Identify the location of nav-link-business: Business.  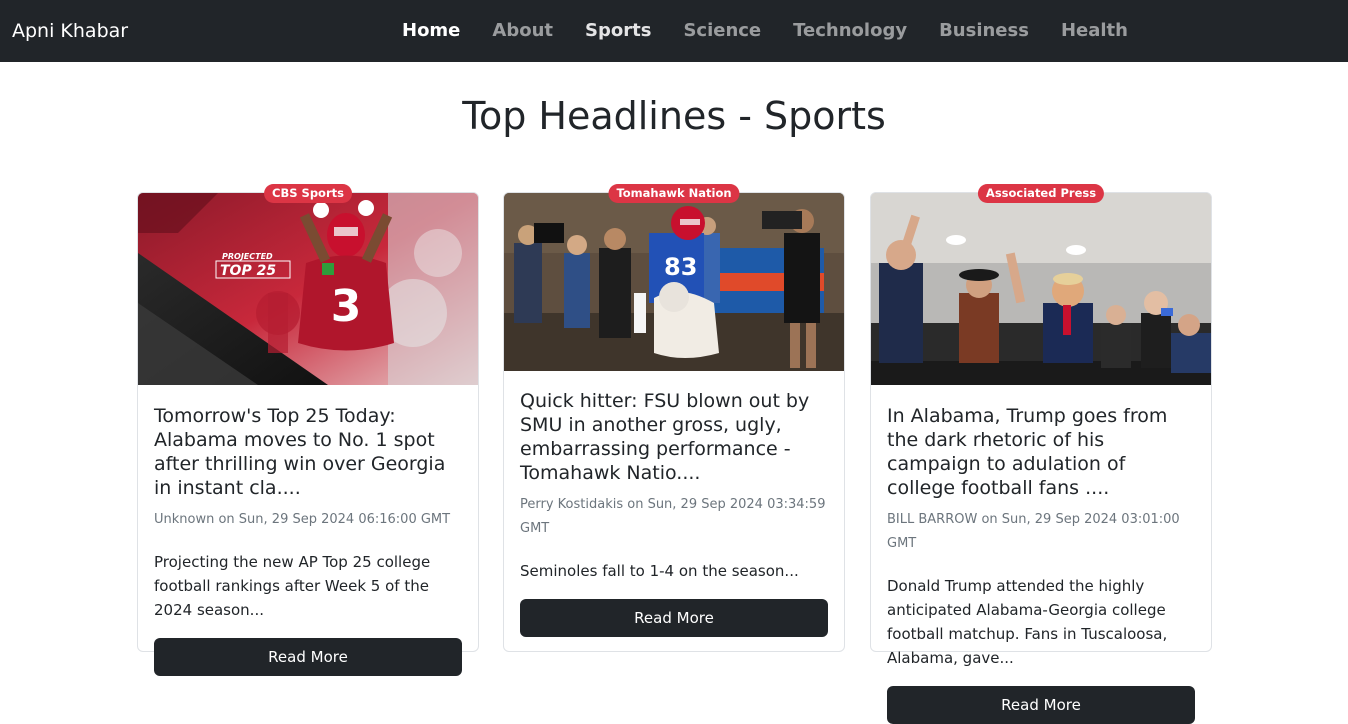
(984, 31).